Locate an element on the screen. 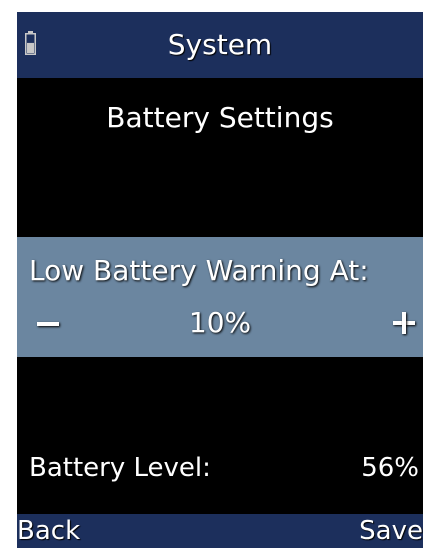 This screenshot has height=548, width=423. plus-icon is located at coordinates (404, 323).